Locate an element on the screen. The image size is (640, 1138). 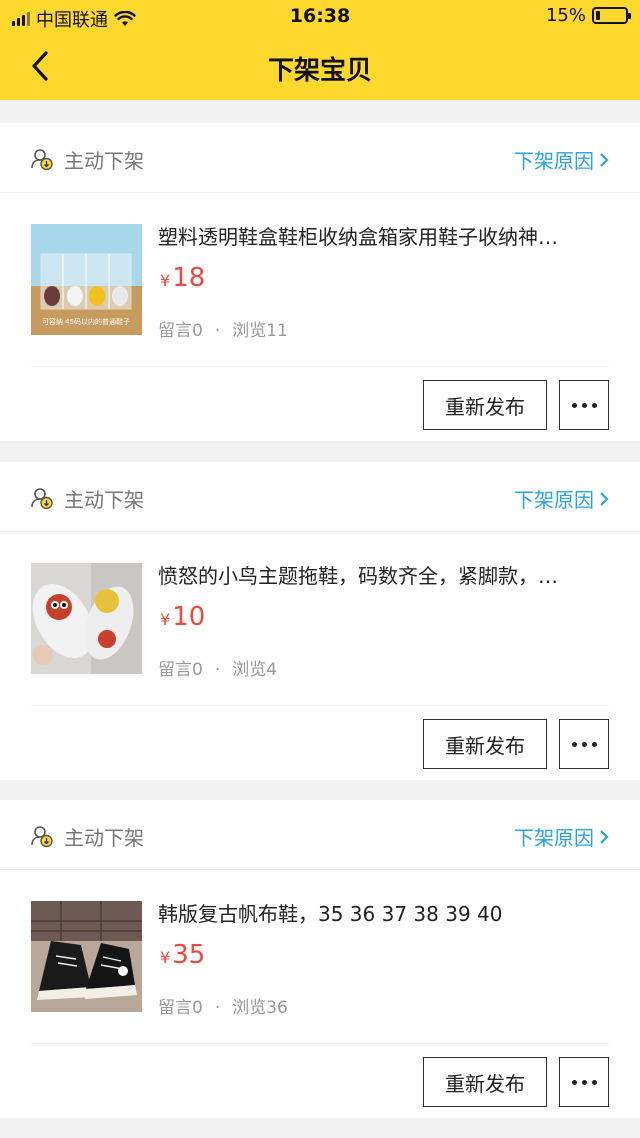
status-right: 15% is located at coordinates (588, 15).